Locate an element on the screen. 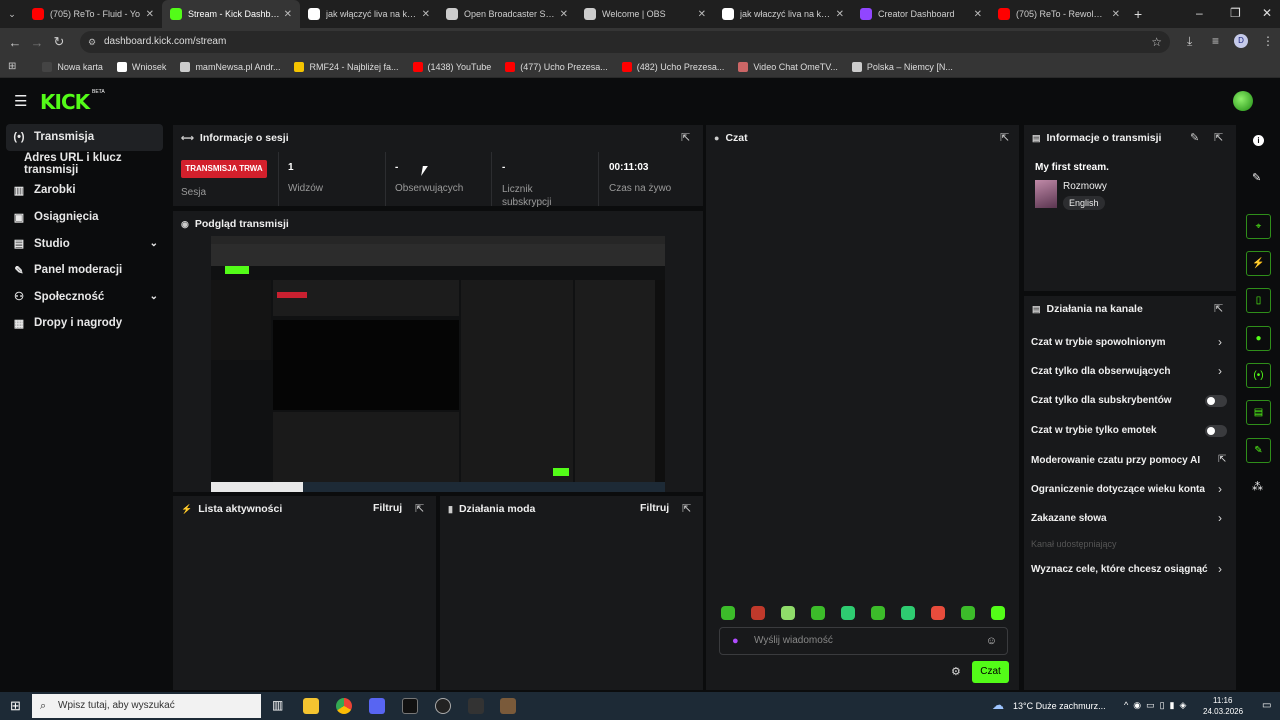 This screenshot has width=1280, height=720. minimize-button: – is located at coordinates (1199, 13).